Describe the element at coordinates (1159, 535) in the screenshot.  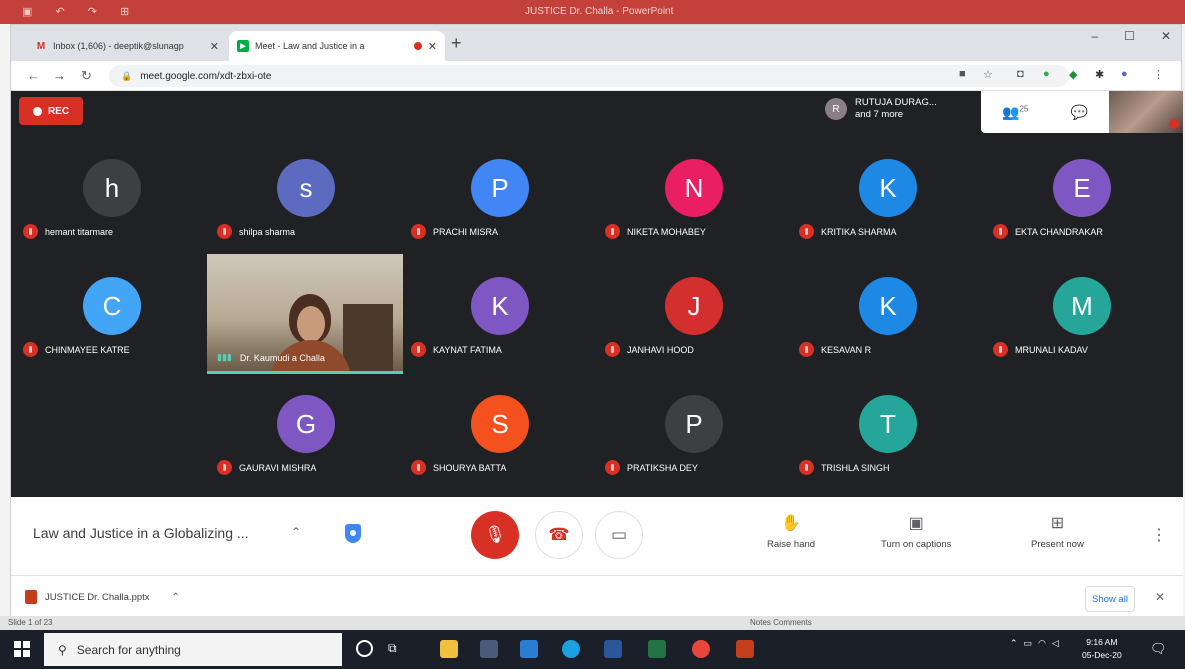
I see `more-options-icon: ⋮` at that location.